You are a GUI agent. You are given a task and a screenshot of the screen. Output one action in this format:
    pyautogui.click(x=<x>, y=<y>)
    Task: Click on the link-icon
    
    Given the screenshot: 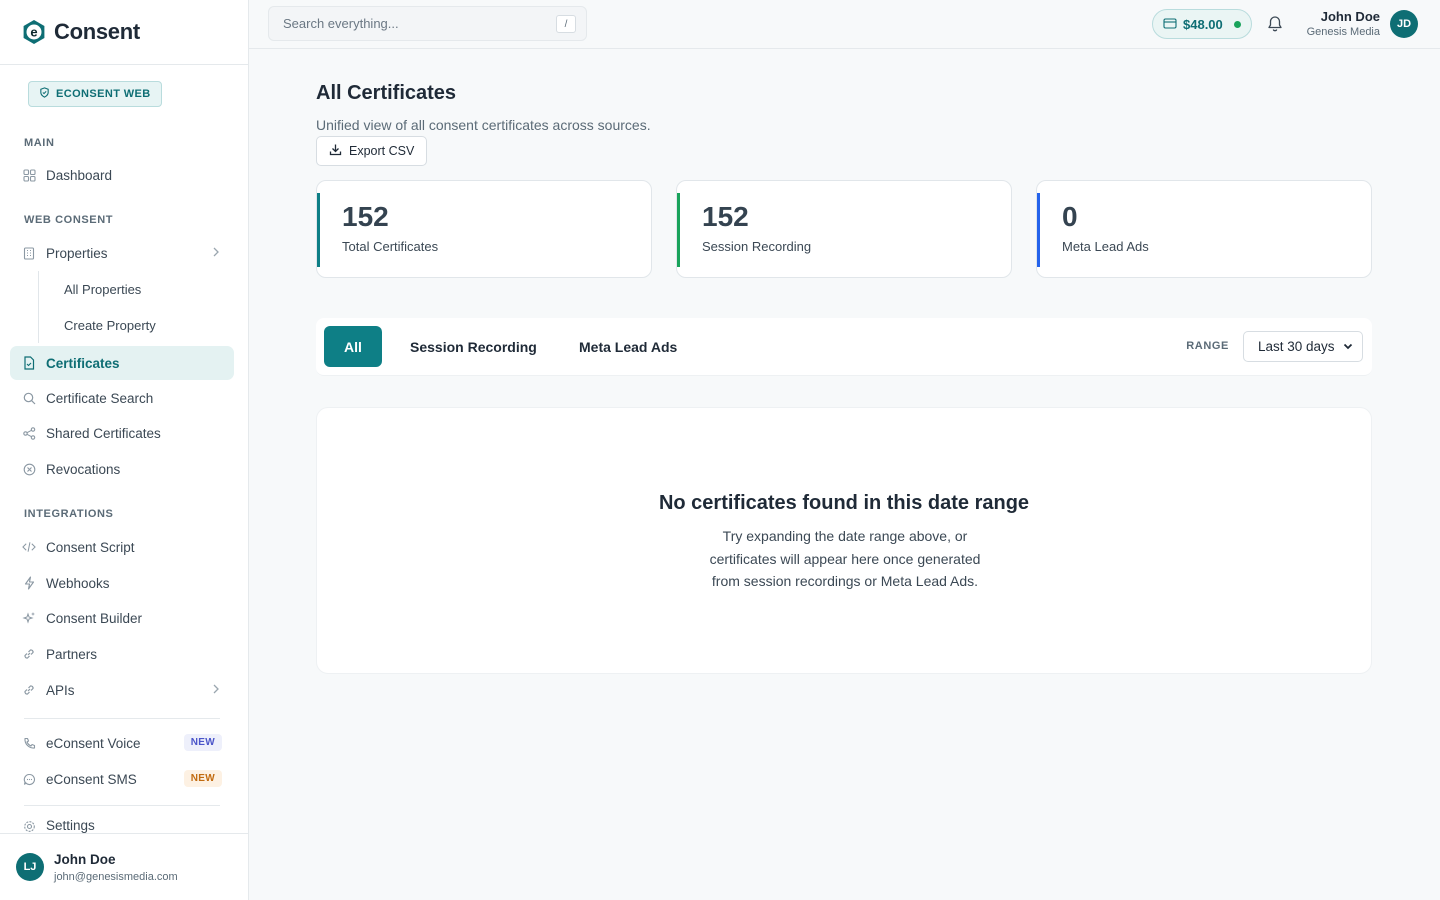 What is the action you would take?
    pyautogui.click(x=29, y=654)
    